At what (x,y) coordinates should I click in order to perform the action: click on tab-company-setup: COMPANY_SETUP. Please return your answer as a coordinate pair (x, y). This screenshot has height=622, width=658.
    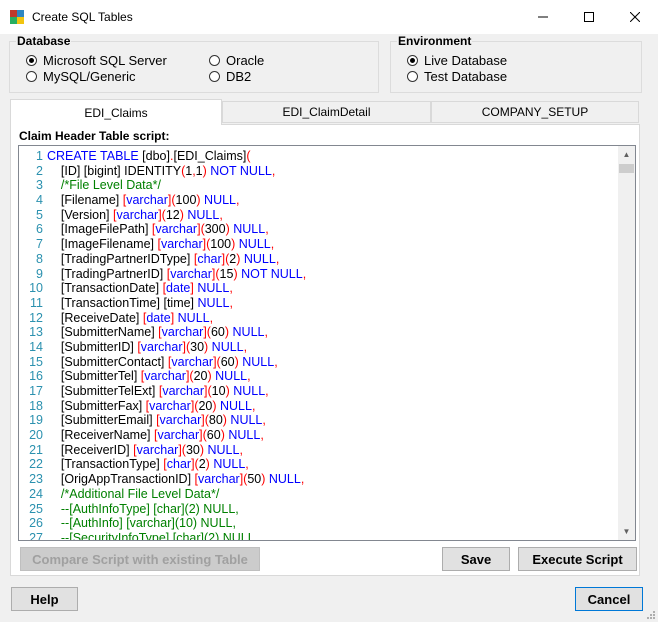
    Looking at the image, I should click on (535, 112).